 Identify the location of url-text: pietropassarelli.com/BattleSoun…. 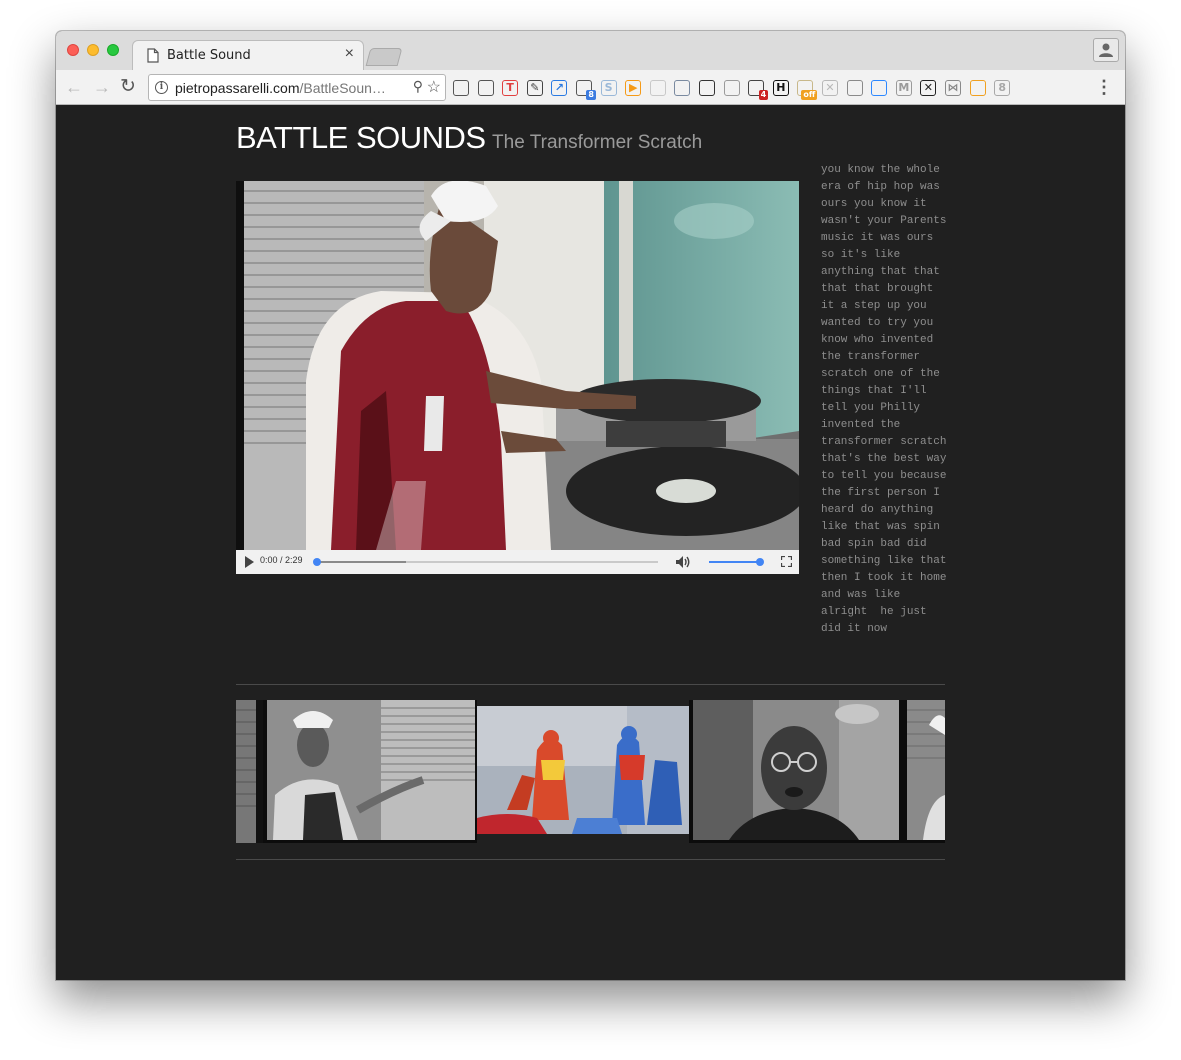
(280, 88).